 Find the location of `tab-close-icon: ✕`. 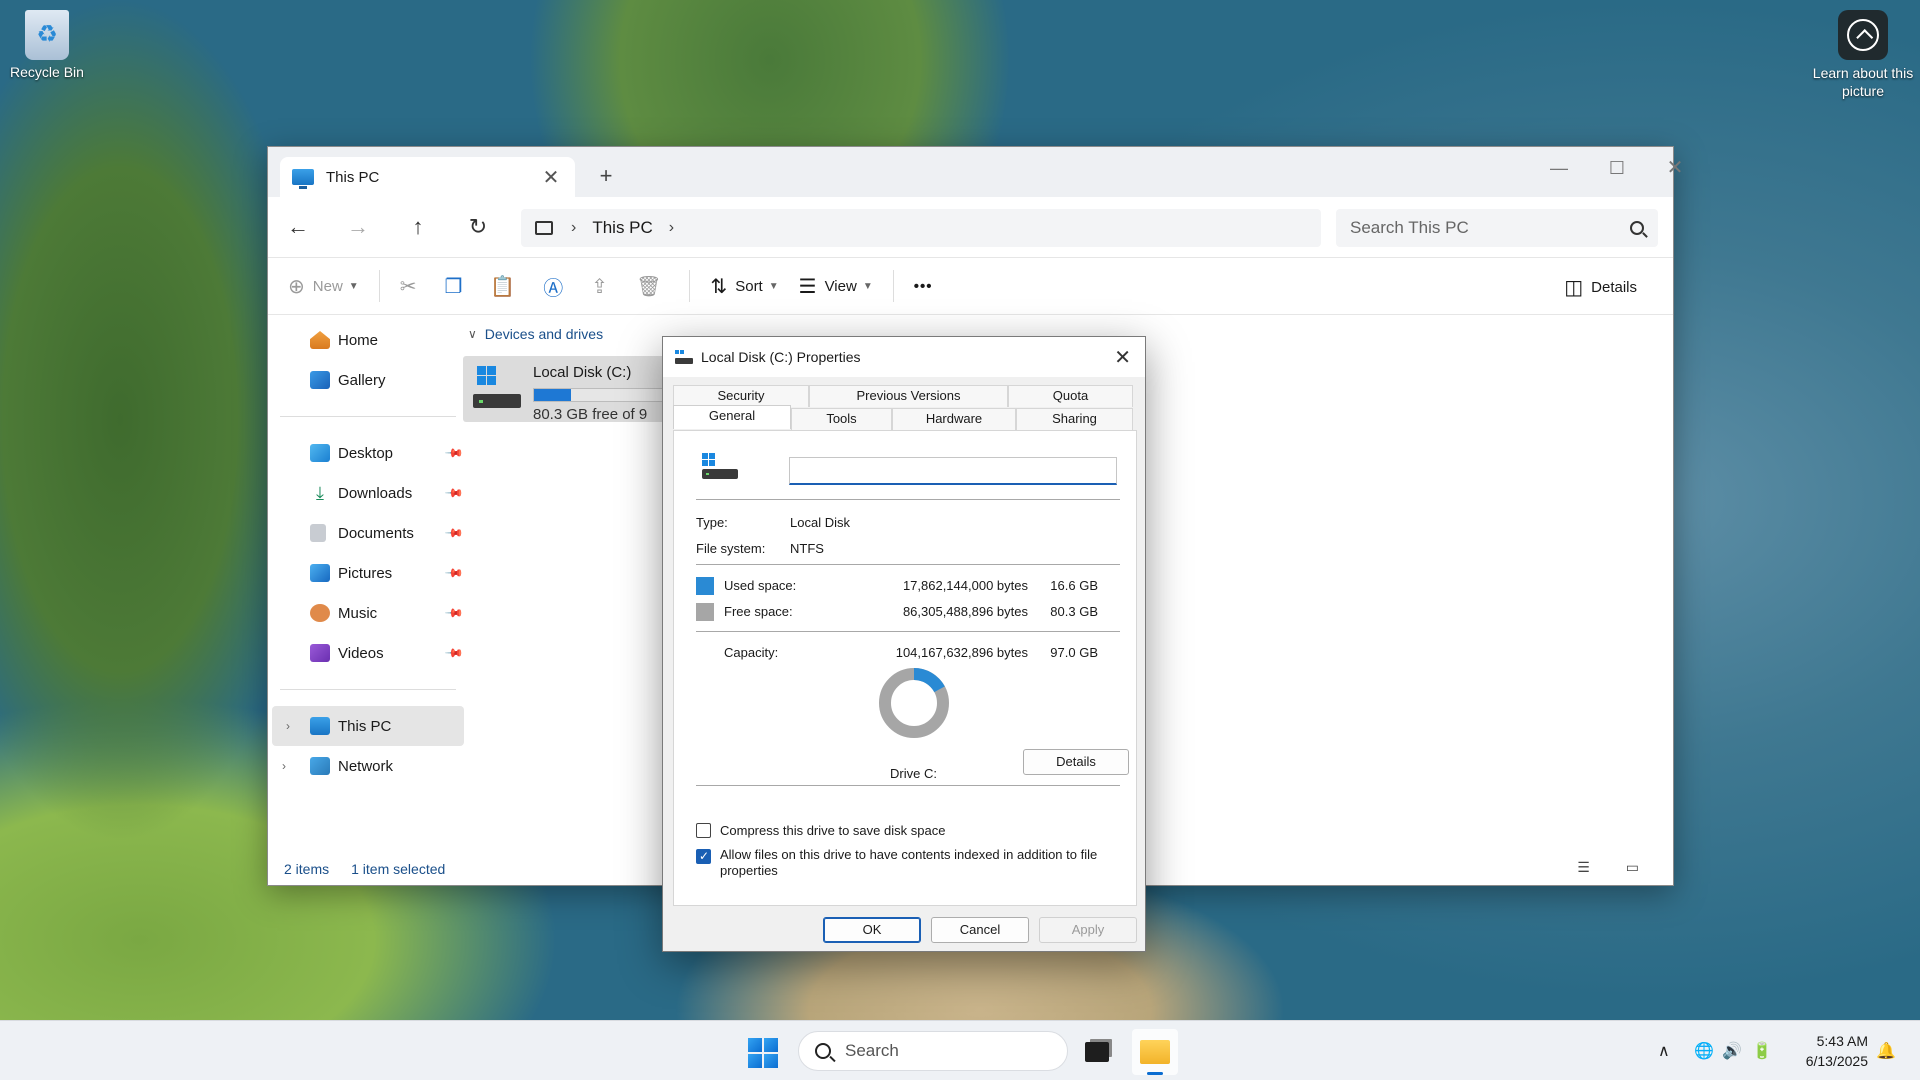

tab-close-icon: ✕ is located at coordinates (551, 177).